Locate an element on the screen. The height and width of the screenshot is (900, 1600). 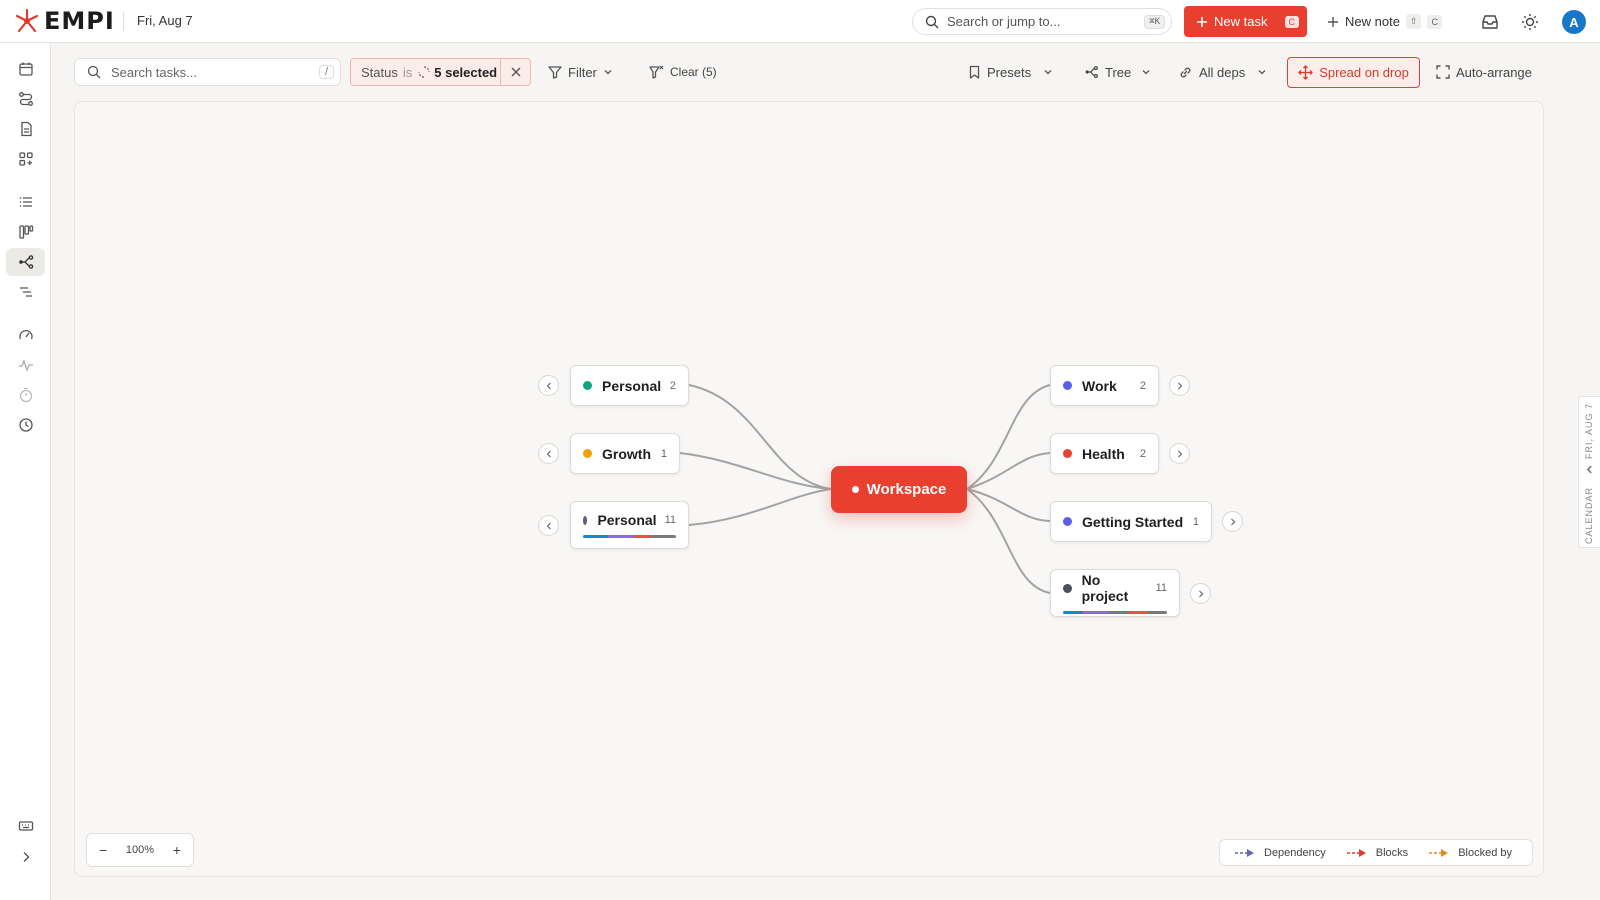
clear-filters-button: Clear (5) is located at coordinates (683, 72).